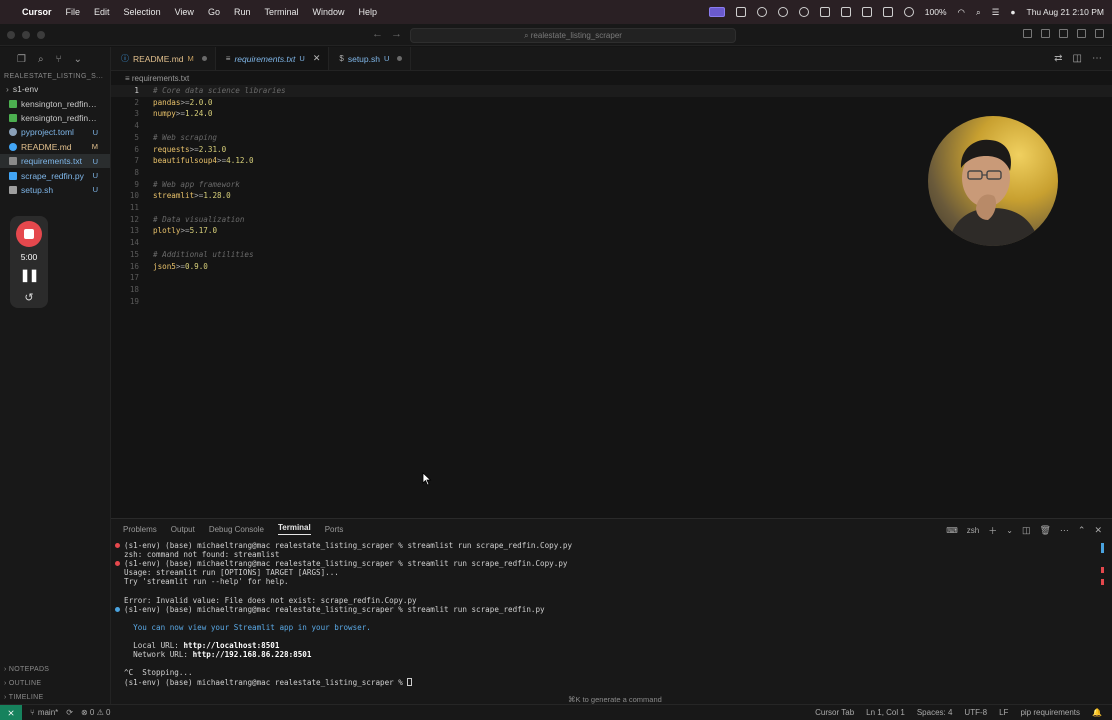  I want to click on menu-run: Run, so click(242, 12).